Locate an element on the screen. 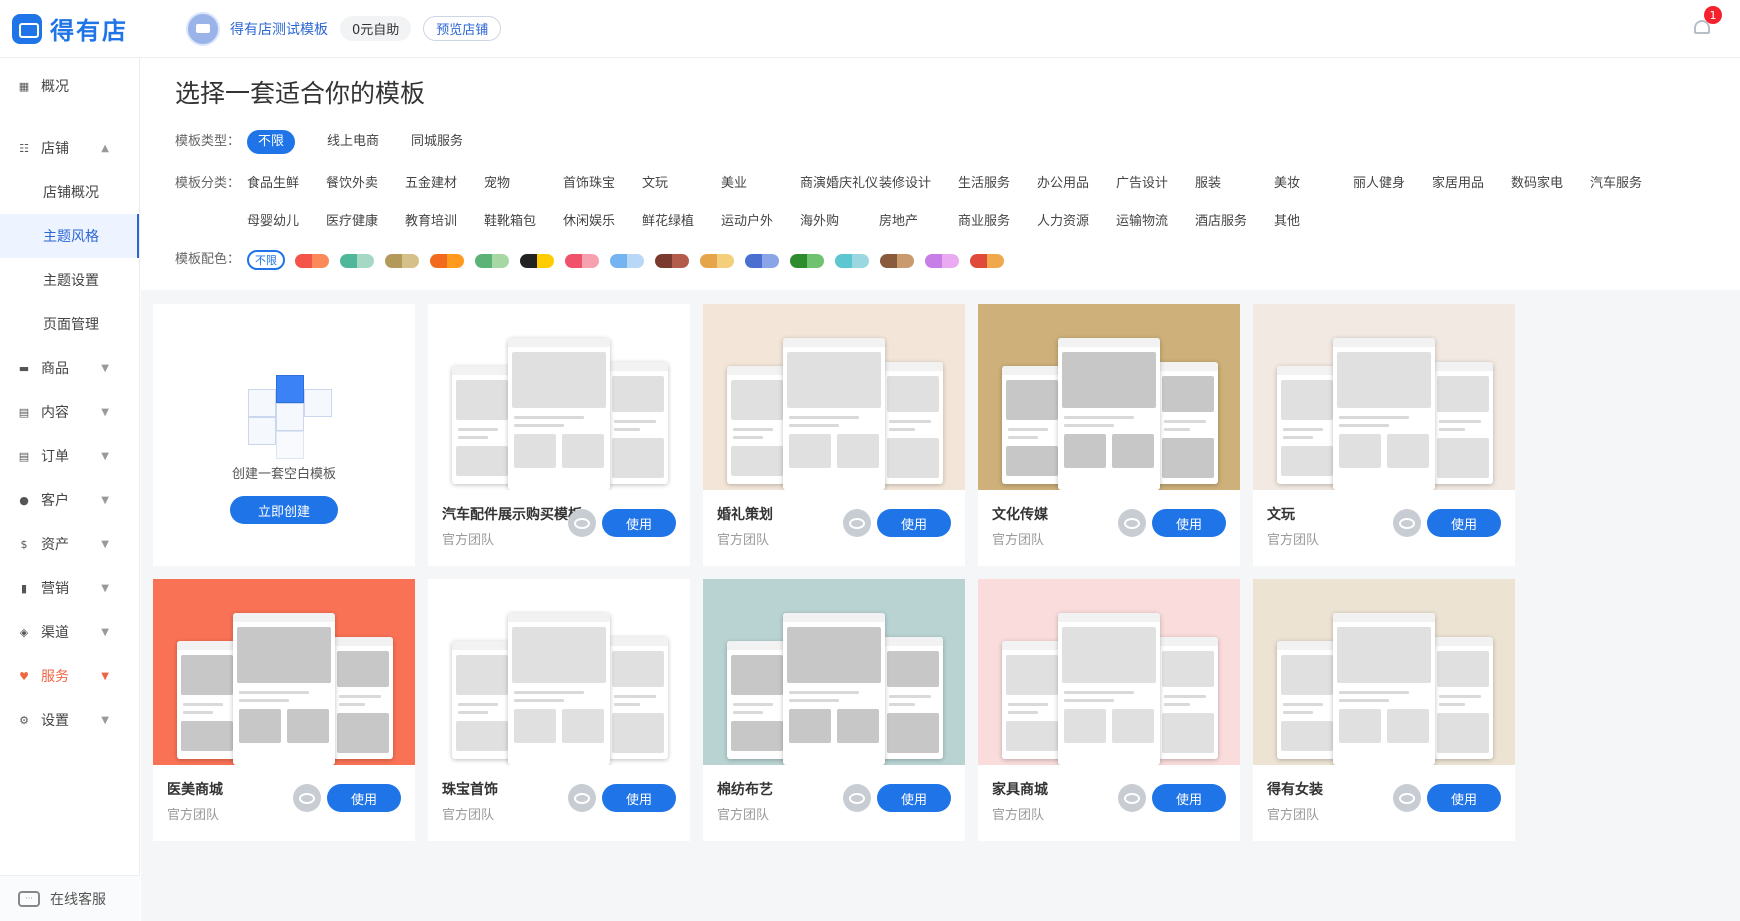 The width and height of the screenshot is (1740, 921). category-option: 汽车服务 is located at coordinates (1629, 184).